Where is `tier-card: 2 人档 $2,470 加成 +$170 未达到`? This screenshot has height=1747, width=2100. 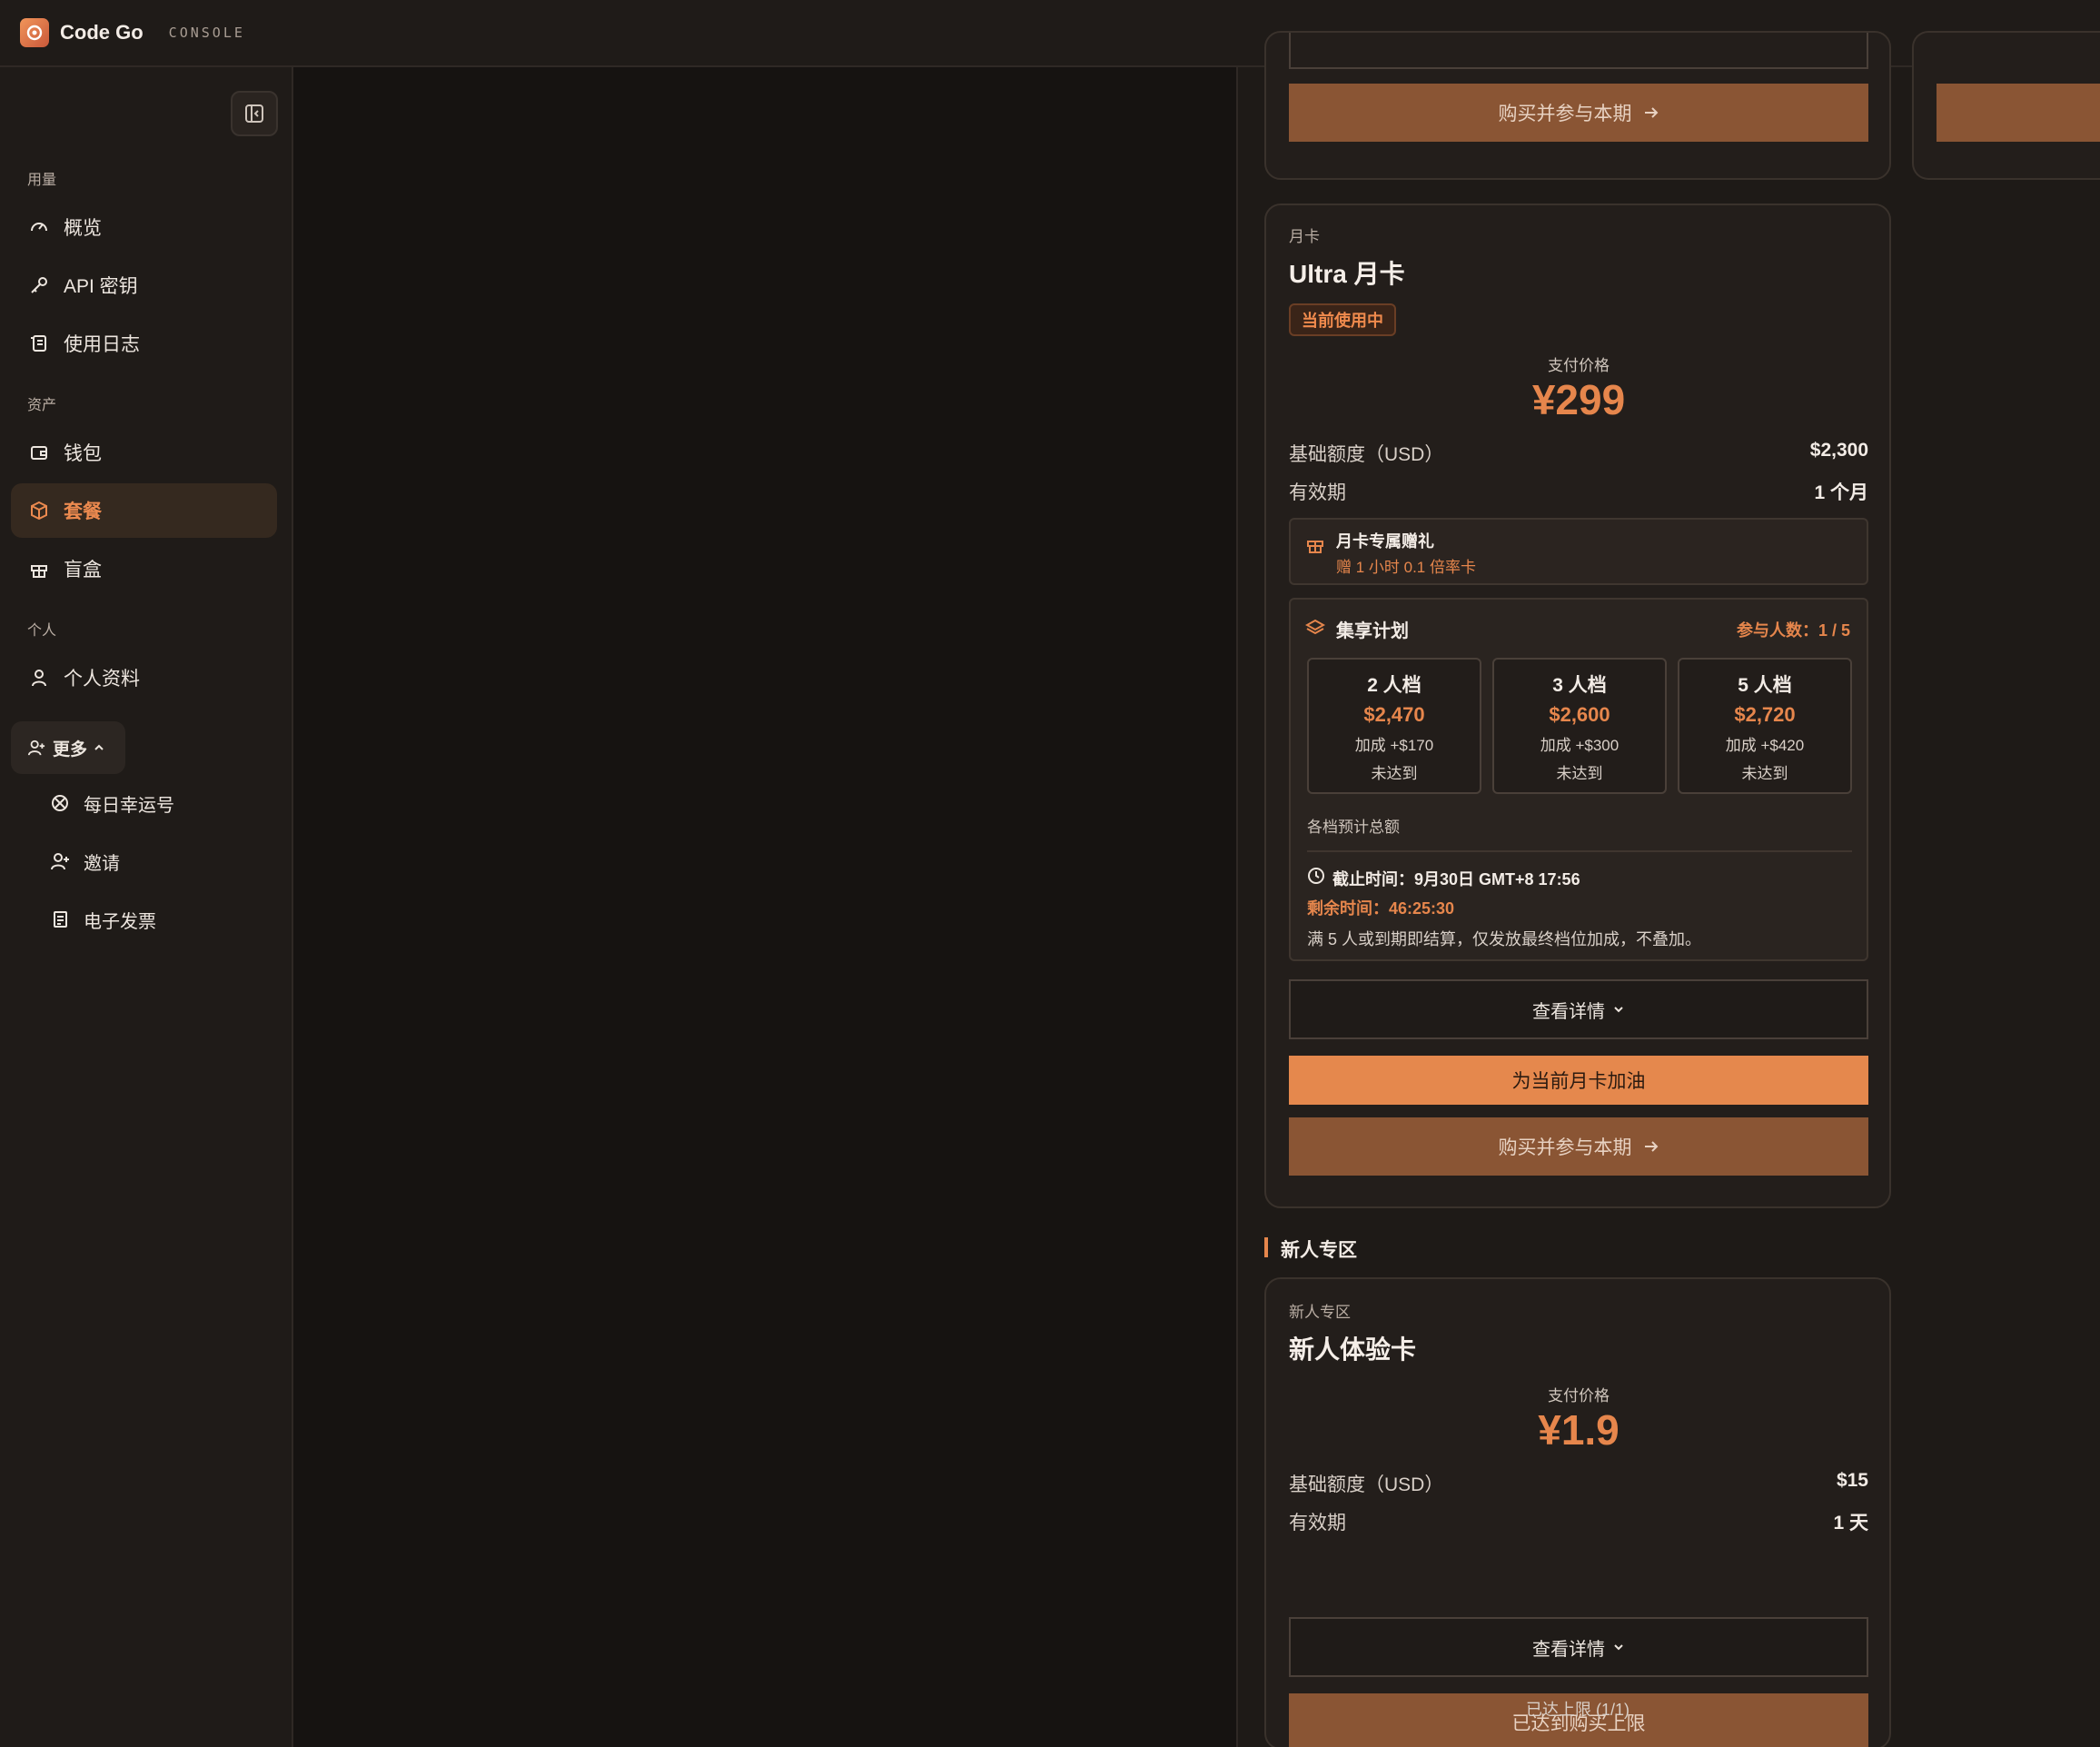
tier-card: 2 人档 $2,470 加成 +$170 未达到 is located at coordinates (1394, 726).